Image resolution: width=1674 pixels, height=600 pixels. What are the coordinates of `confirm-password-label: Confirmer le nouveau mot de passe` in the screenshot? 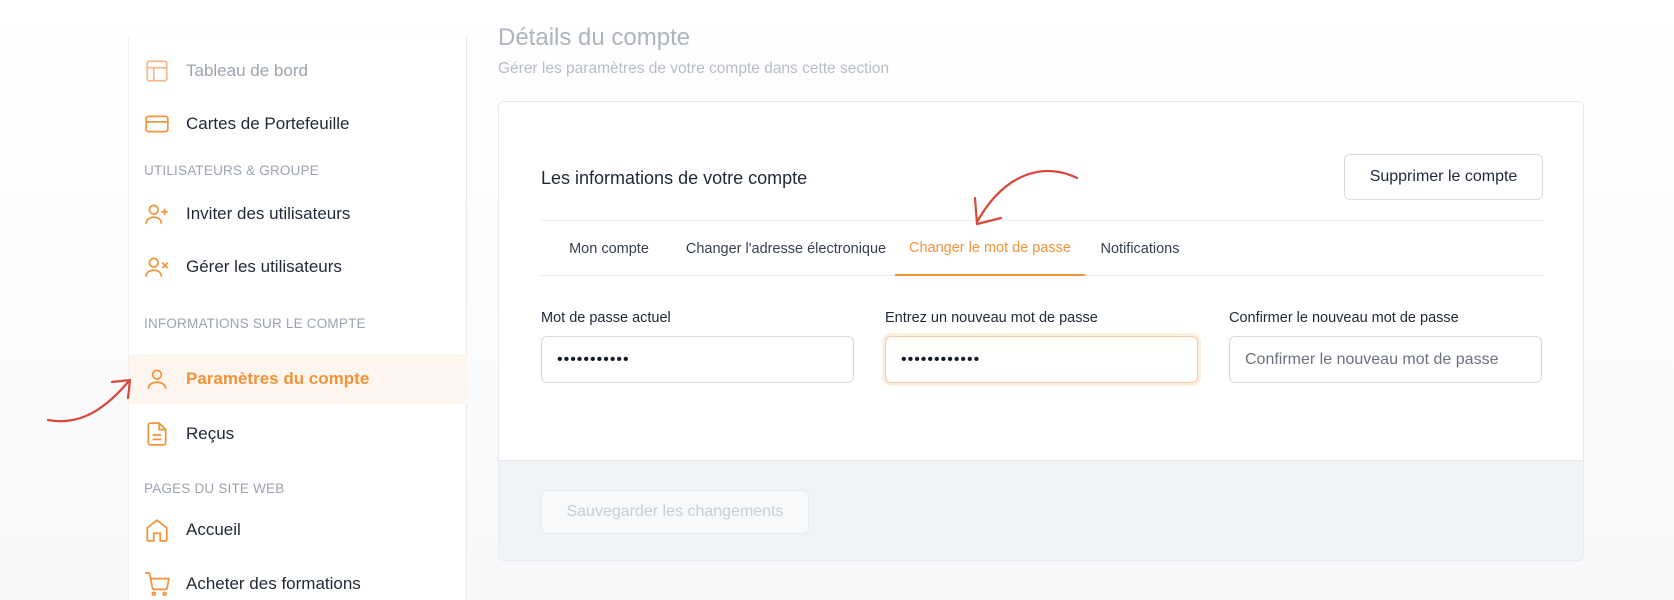 It's located at (1344, 318).